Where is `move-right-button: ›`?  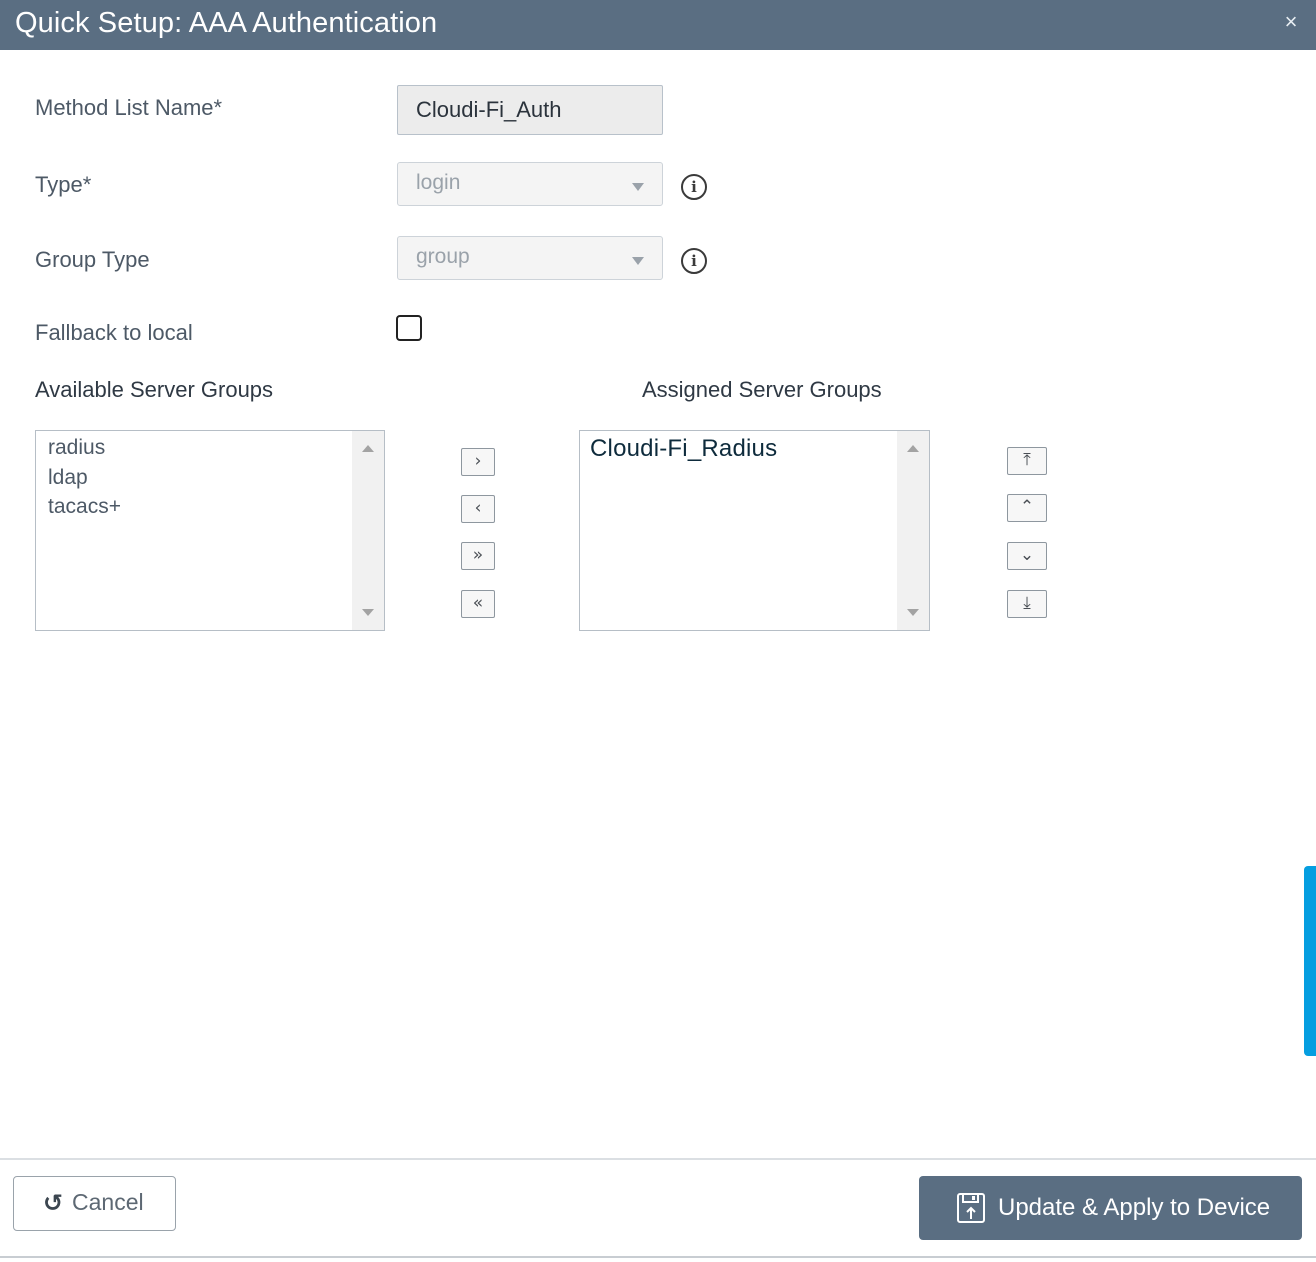 move-right-button: › is located at coordinates (478, 462).